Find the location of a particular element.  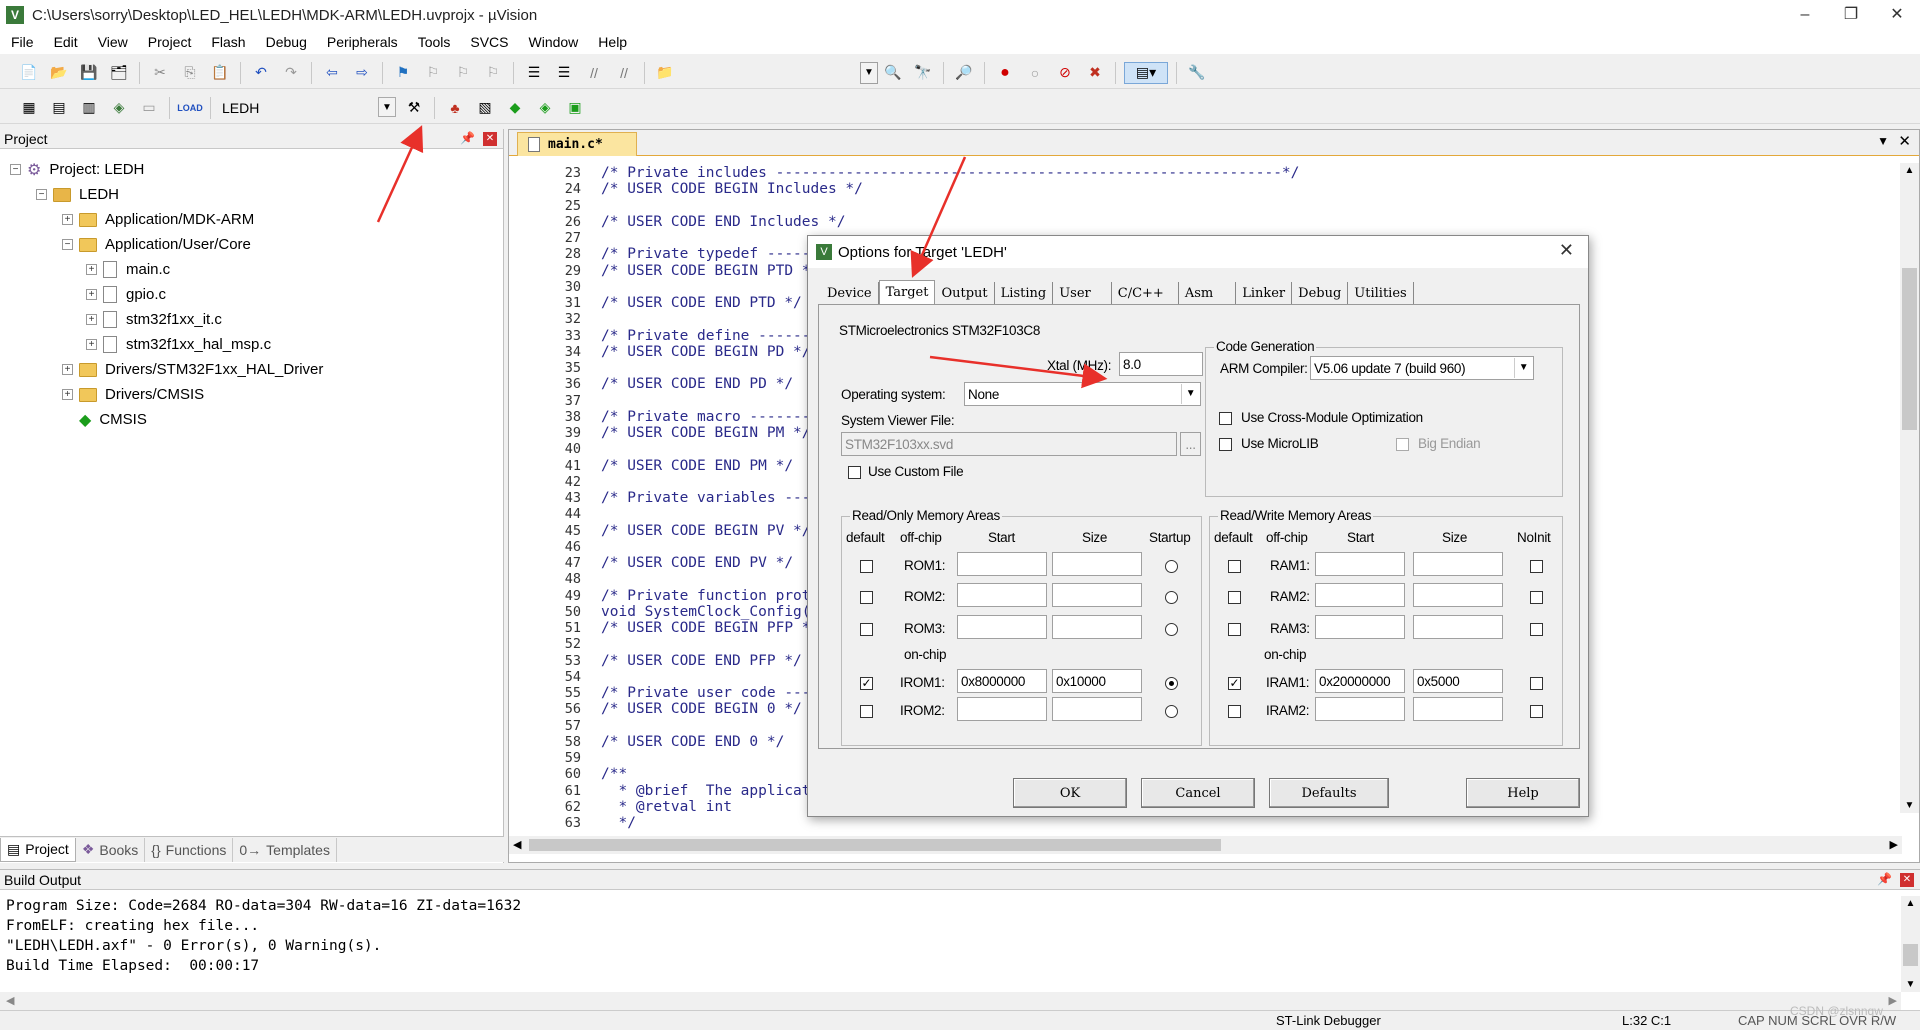

tab-debug: Debug is located at coordinates (1320, 293).